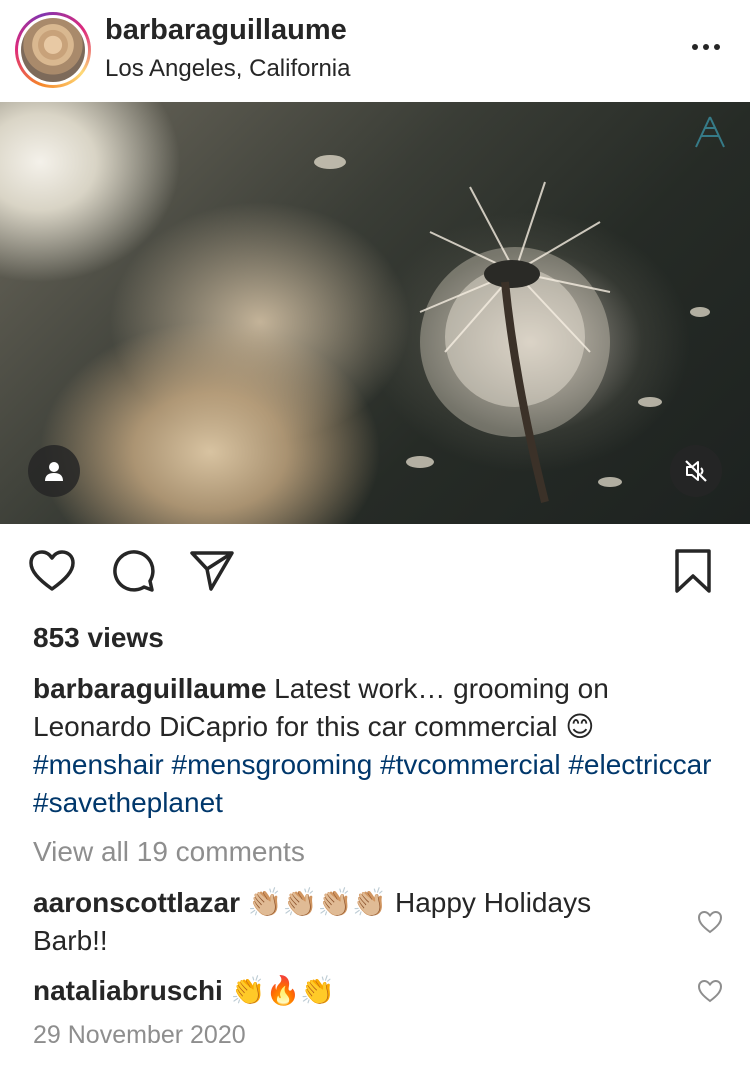 Image resolution: width=750 pixels, height=1074 pixels. Describe the element at coordinates (279, 990) in the screenshot. I see `comment-text: 👏🔥👏` at that location.